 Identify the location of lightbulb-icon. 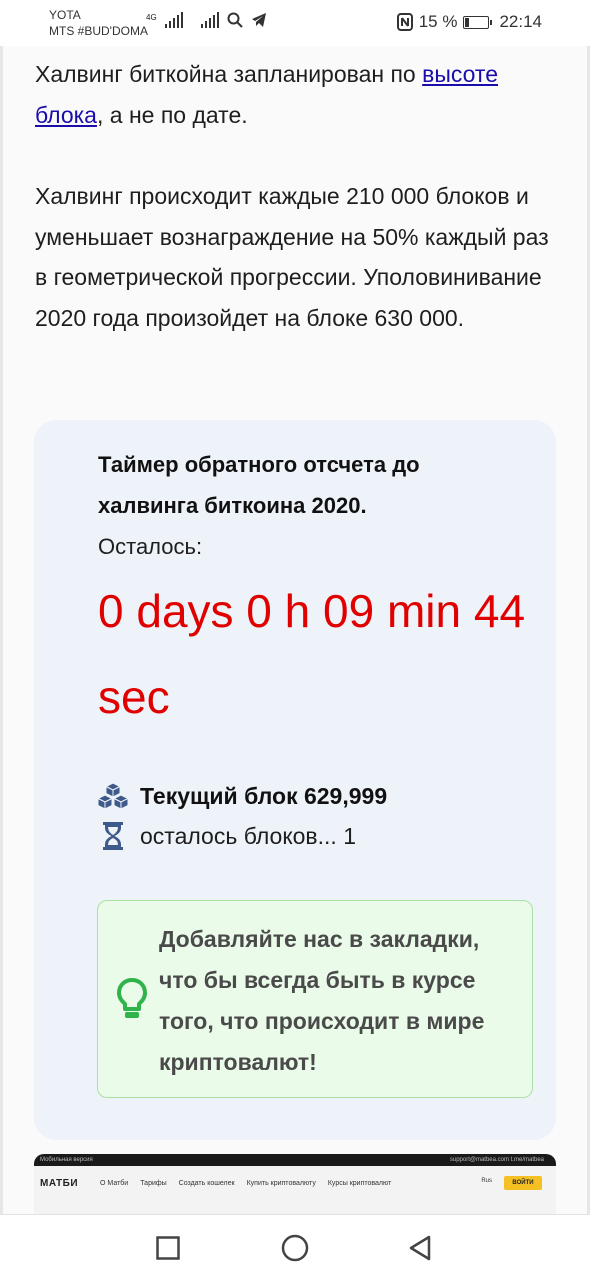
(132, 1001).